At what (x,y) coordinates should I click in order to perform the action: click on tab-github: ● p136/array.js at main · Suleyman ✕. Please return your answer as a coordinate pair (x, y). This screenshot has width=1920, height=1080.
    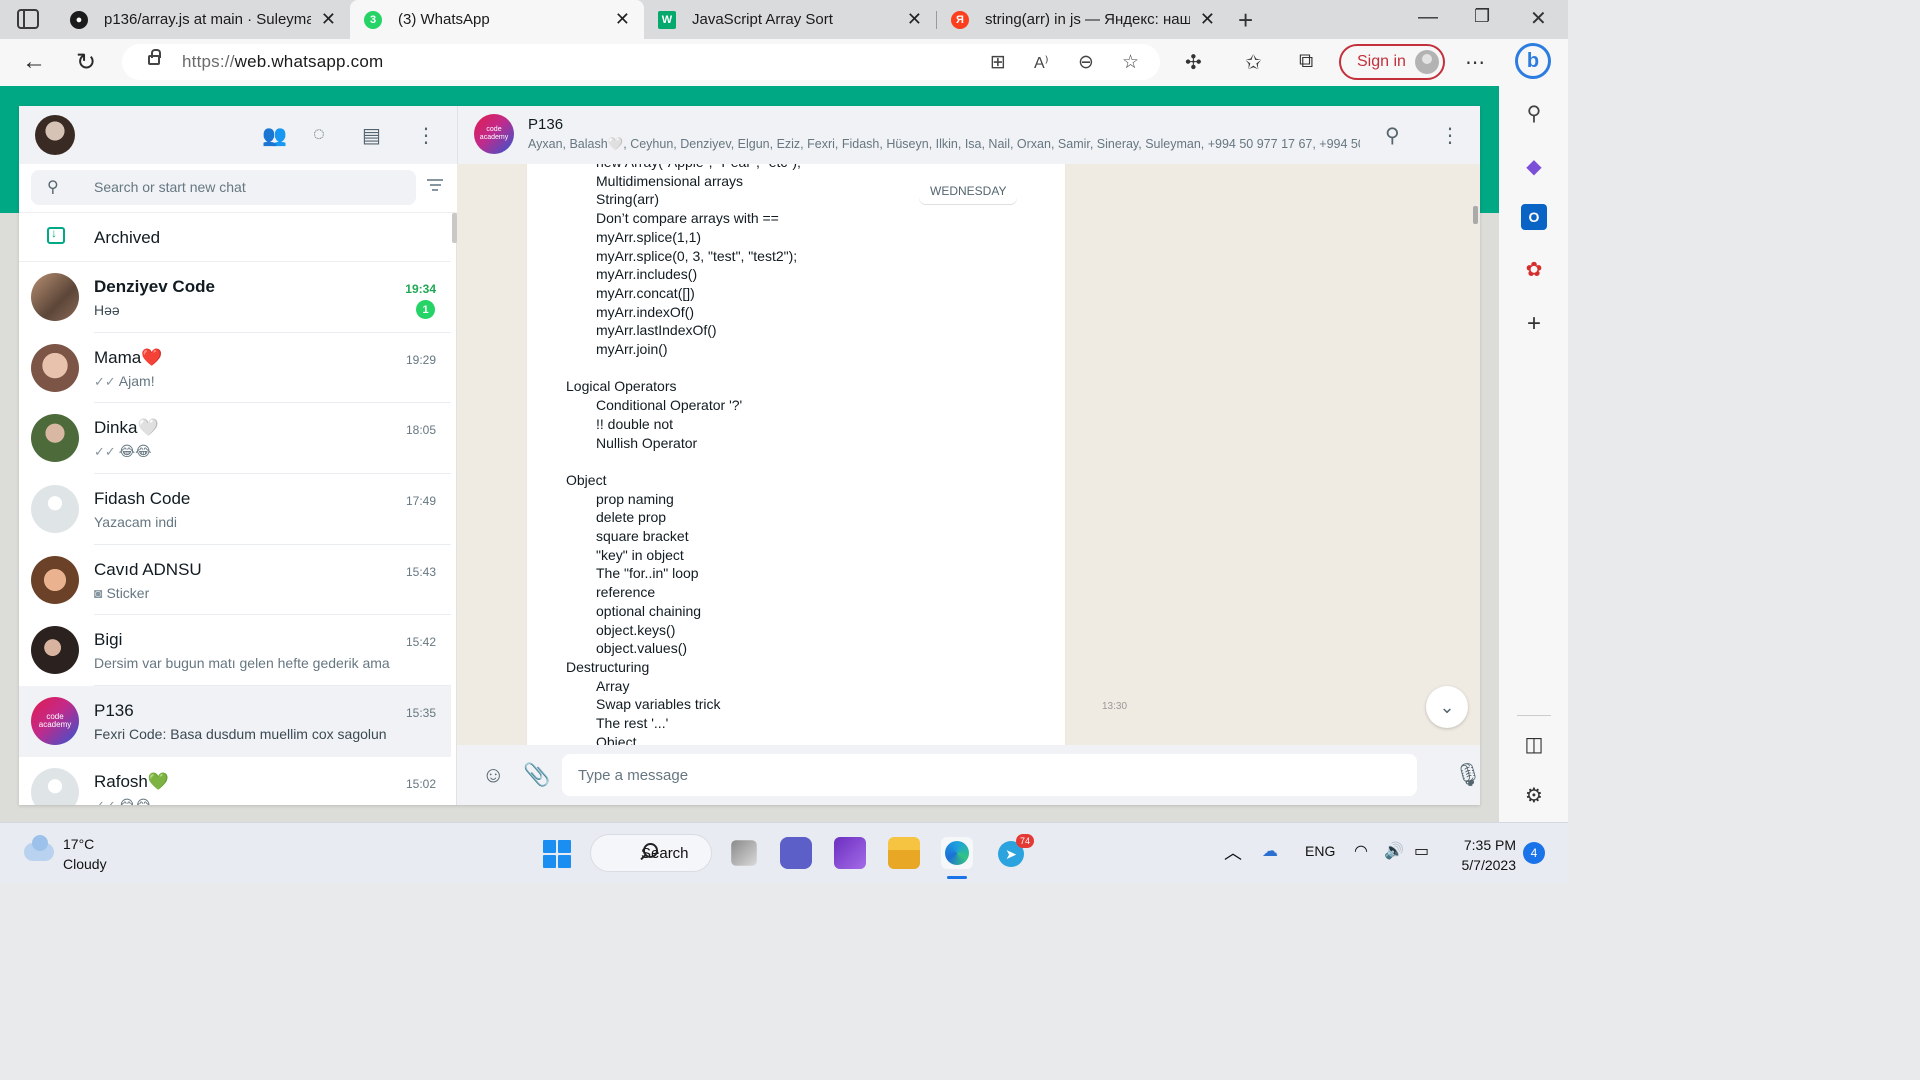
    Looking at the image, I should click on (203, 19).